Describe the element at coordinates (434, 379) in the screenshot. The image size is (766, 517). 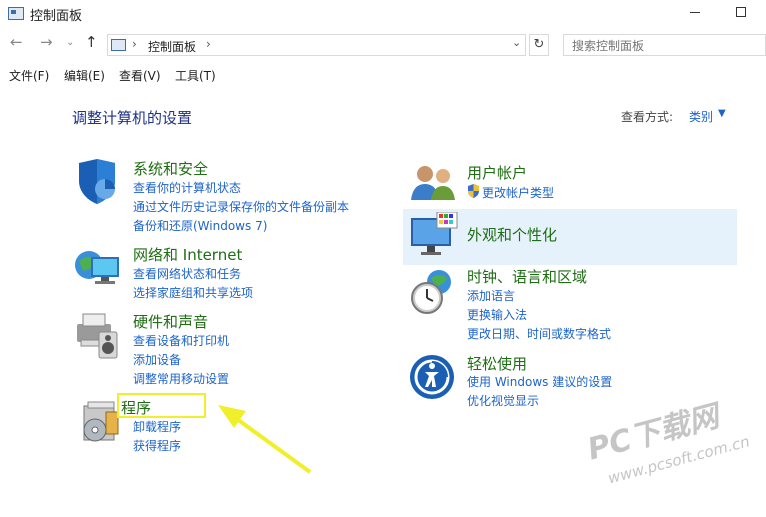
I see `ease-of-access-icon` at that location.